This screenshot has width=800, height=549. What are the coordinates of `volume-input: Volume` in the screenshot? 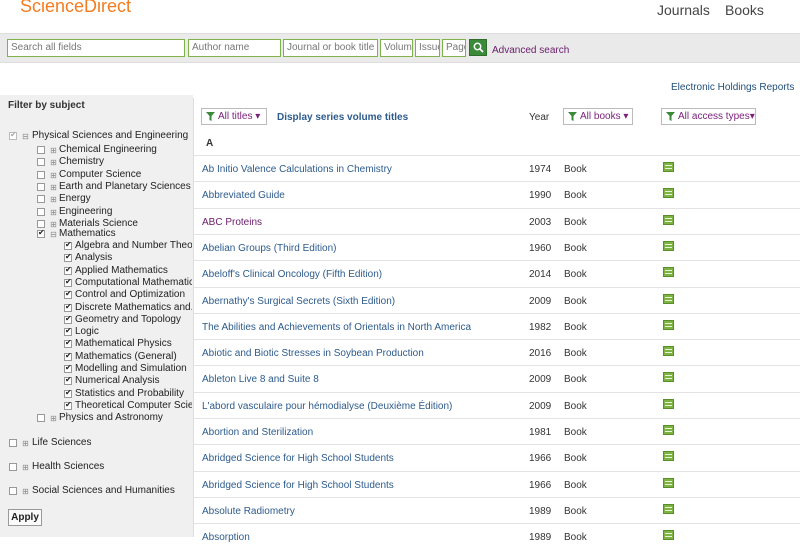 It's located at (396, 48).